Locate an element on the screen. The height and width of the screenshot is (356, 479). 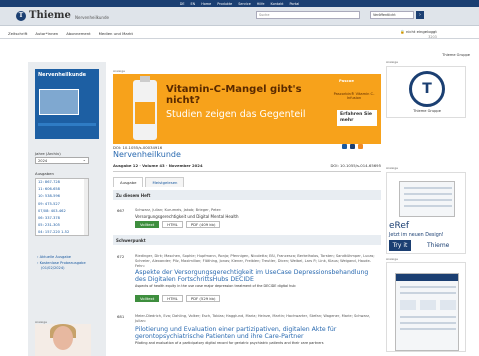
thieme-logo: T Thieme is located at coordinates (43, 15).